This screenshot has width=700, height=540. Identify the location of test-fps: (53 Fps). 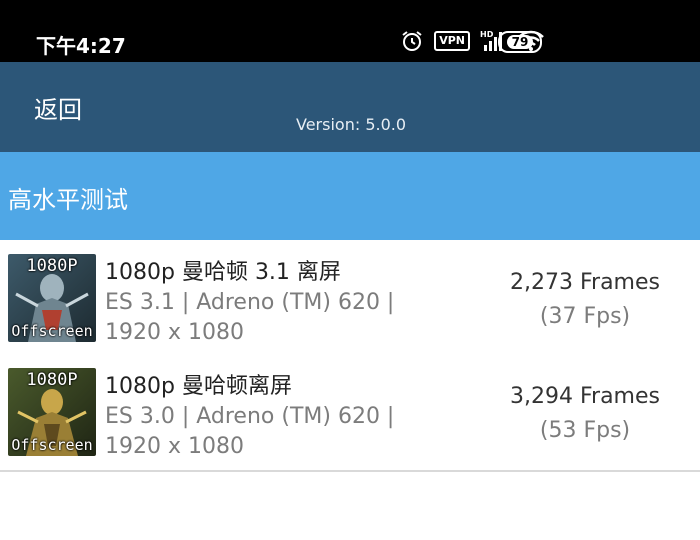
(585, 430).